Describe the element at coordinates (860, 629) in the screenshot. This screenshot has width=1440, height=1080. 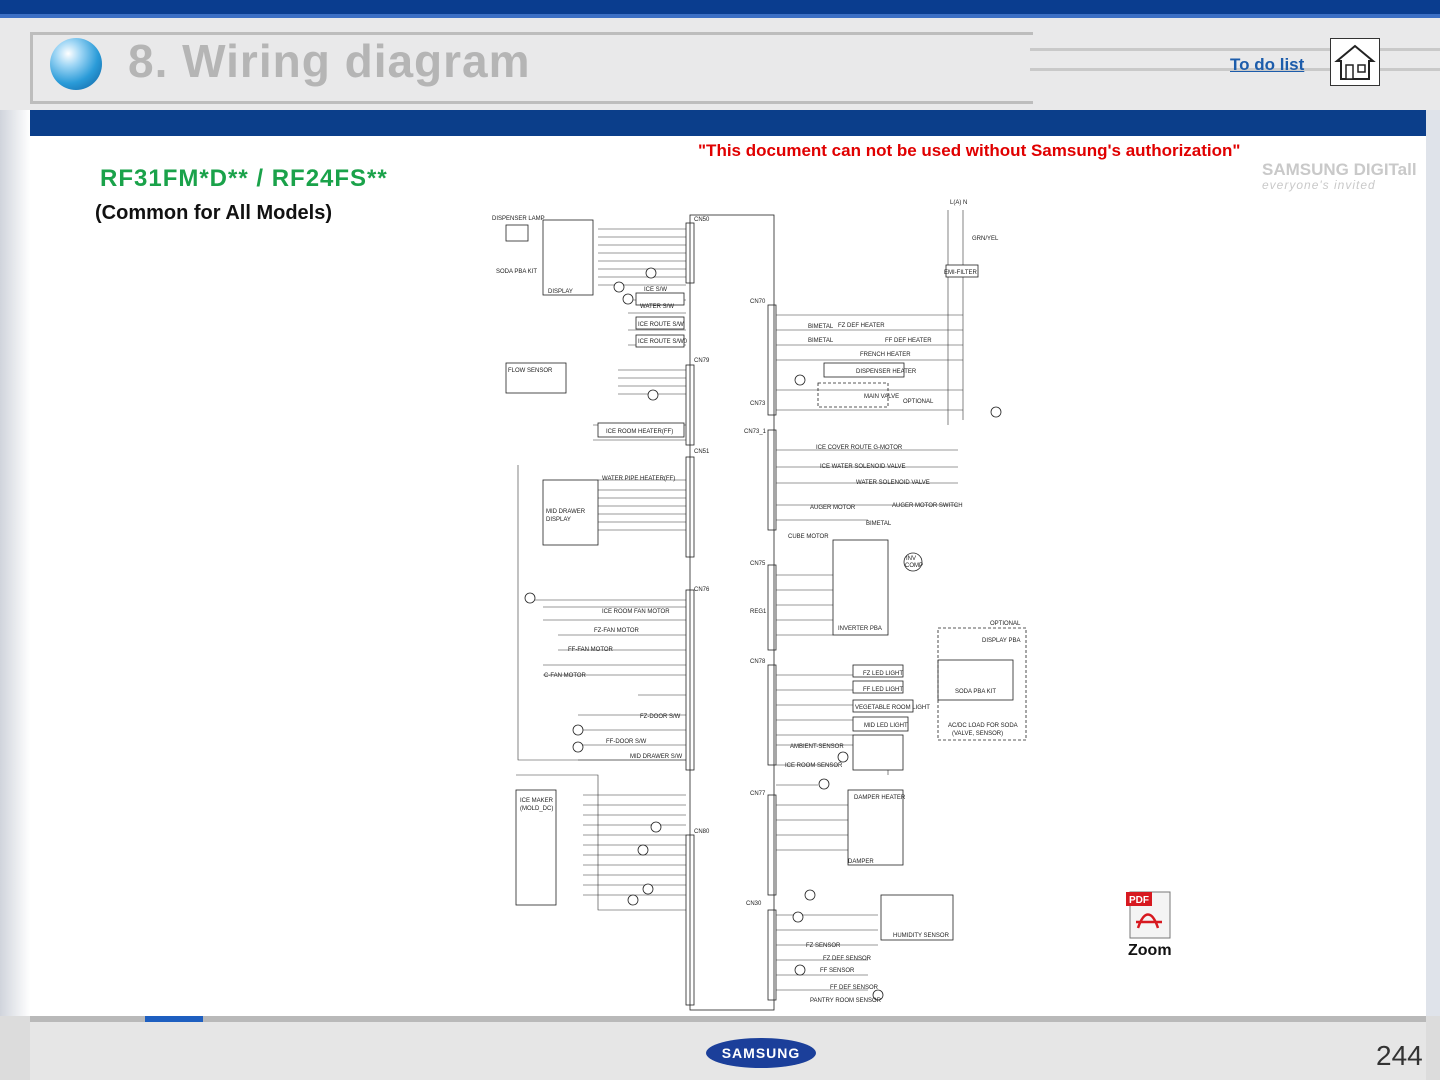
I see `svg-text: INVERTER PBA` at that location.